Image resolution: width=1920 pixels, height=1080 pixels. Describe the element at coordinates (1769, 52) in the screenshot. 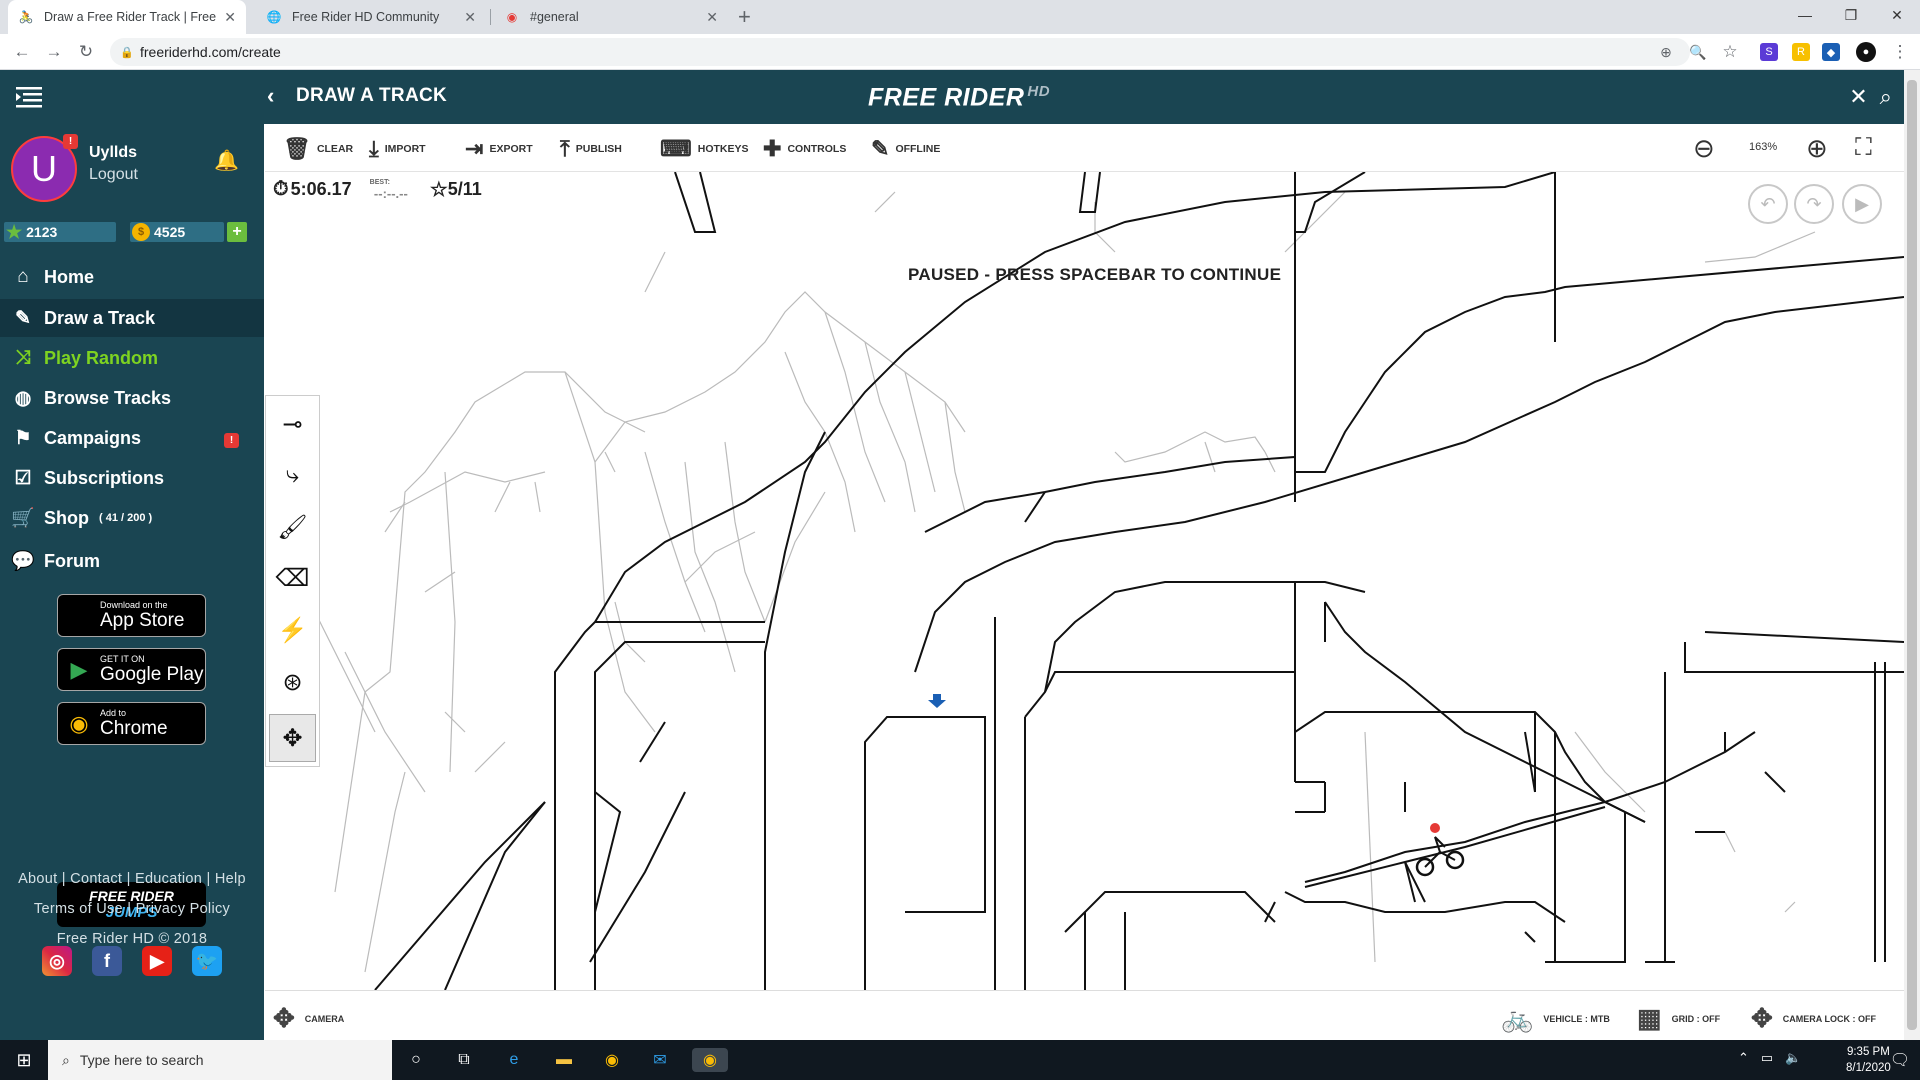

I see `extension-s-icon: S` at that location.